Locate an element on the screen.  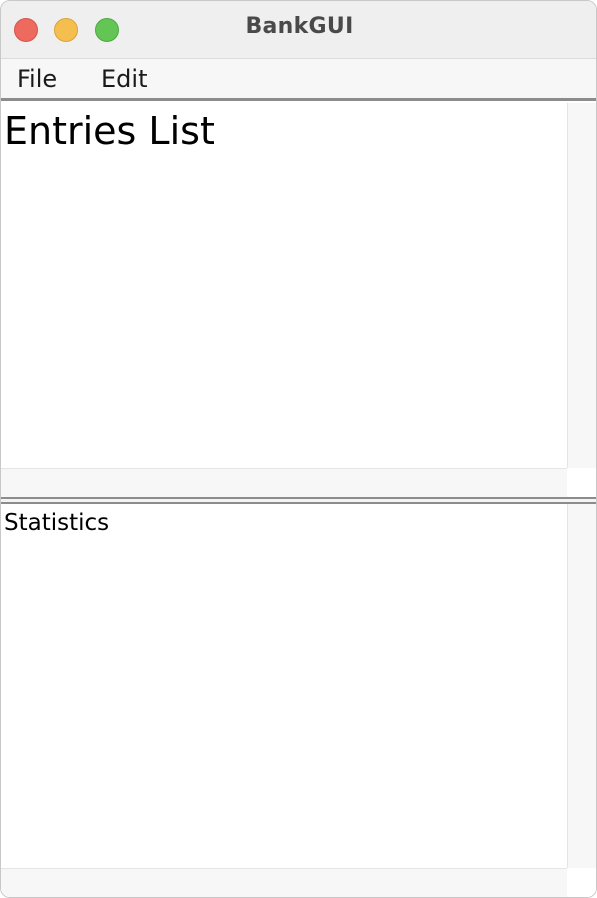
entries-scroll-corner is located at coordinates (581, 482).